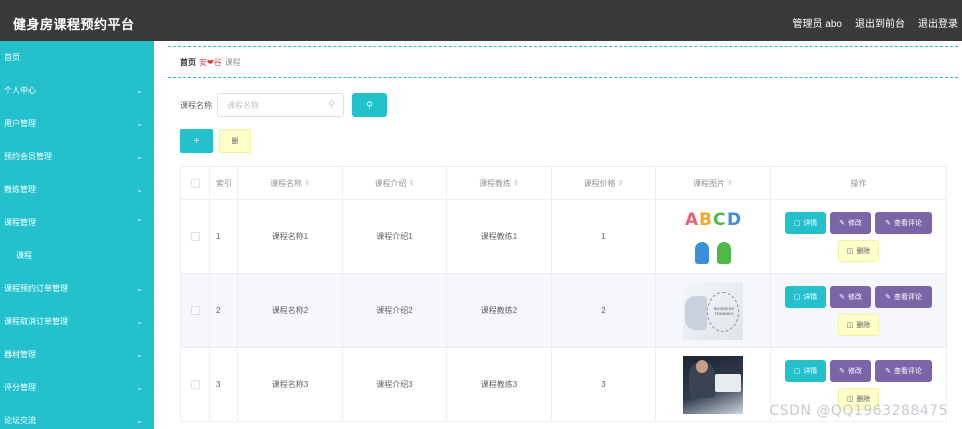 This screenshot has width=962, height=429. Describe the element at coordinates (290, 384) in the screenshot. I see `cell-name: 课程名称3` at that location.